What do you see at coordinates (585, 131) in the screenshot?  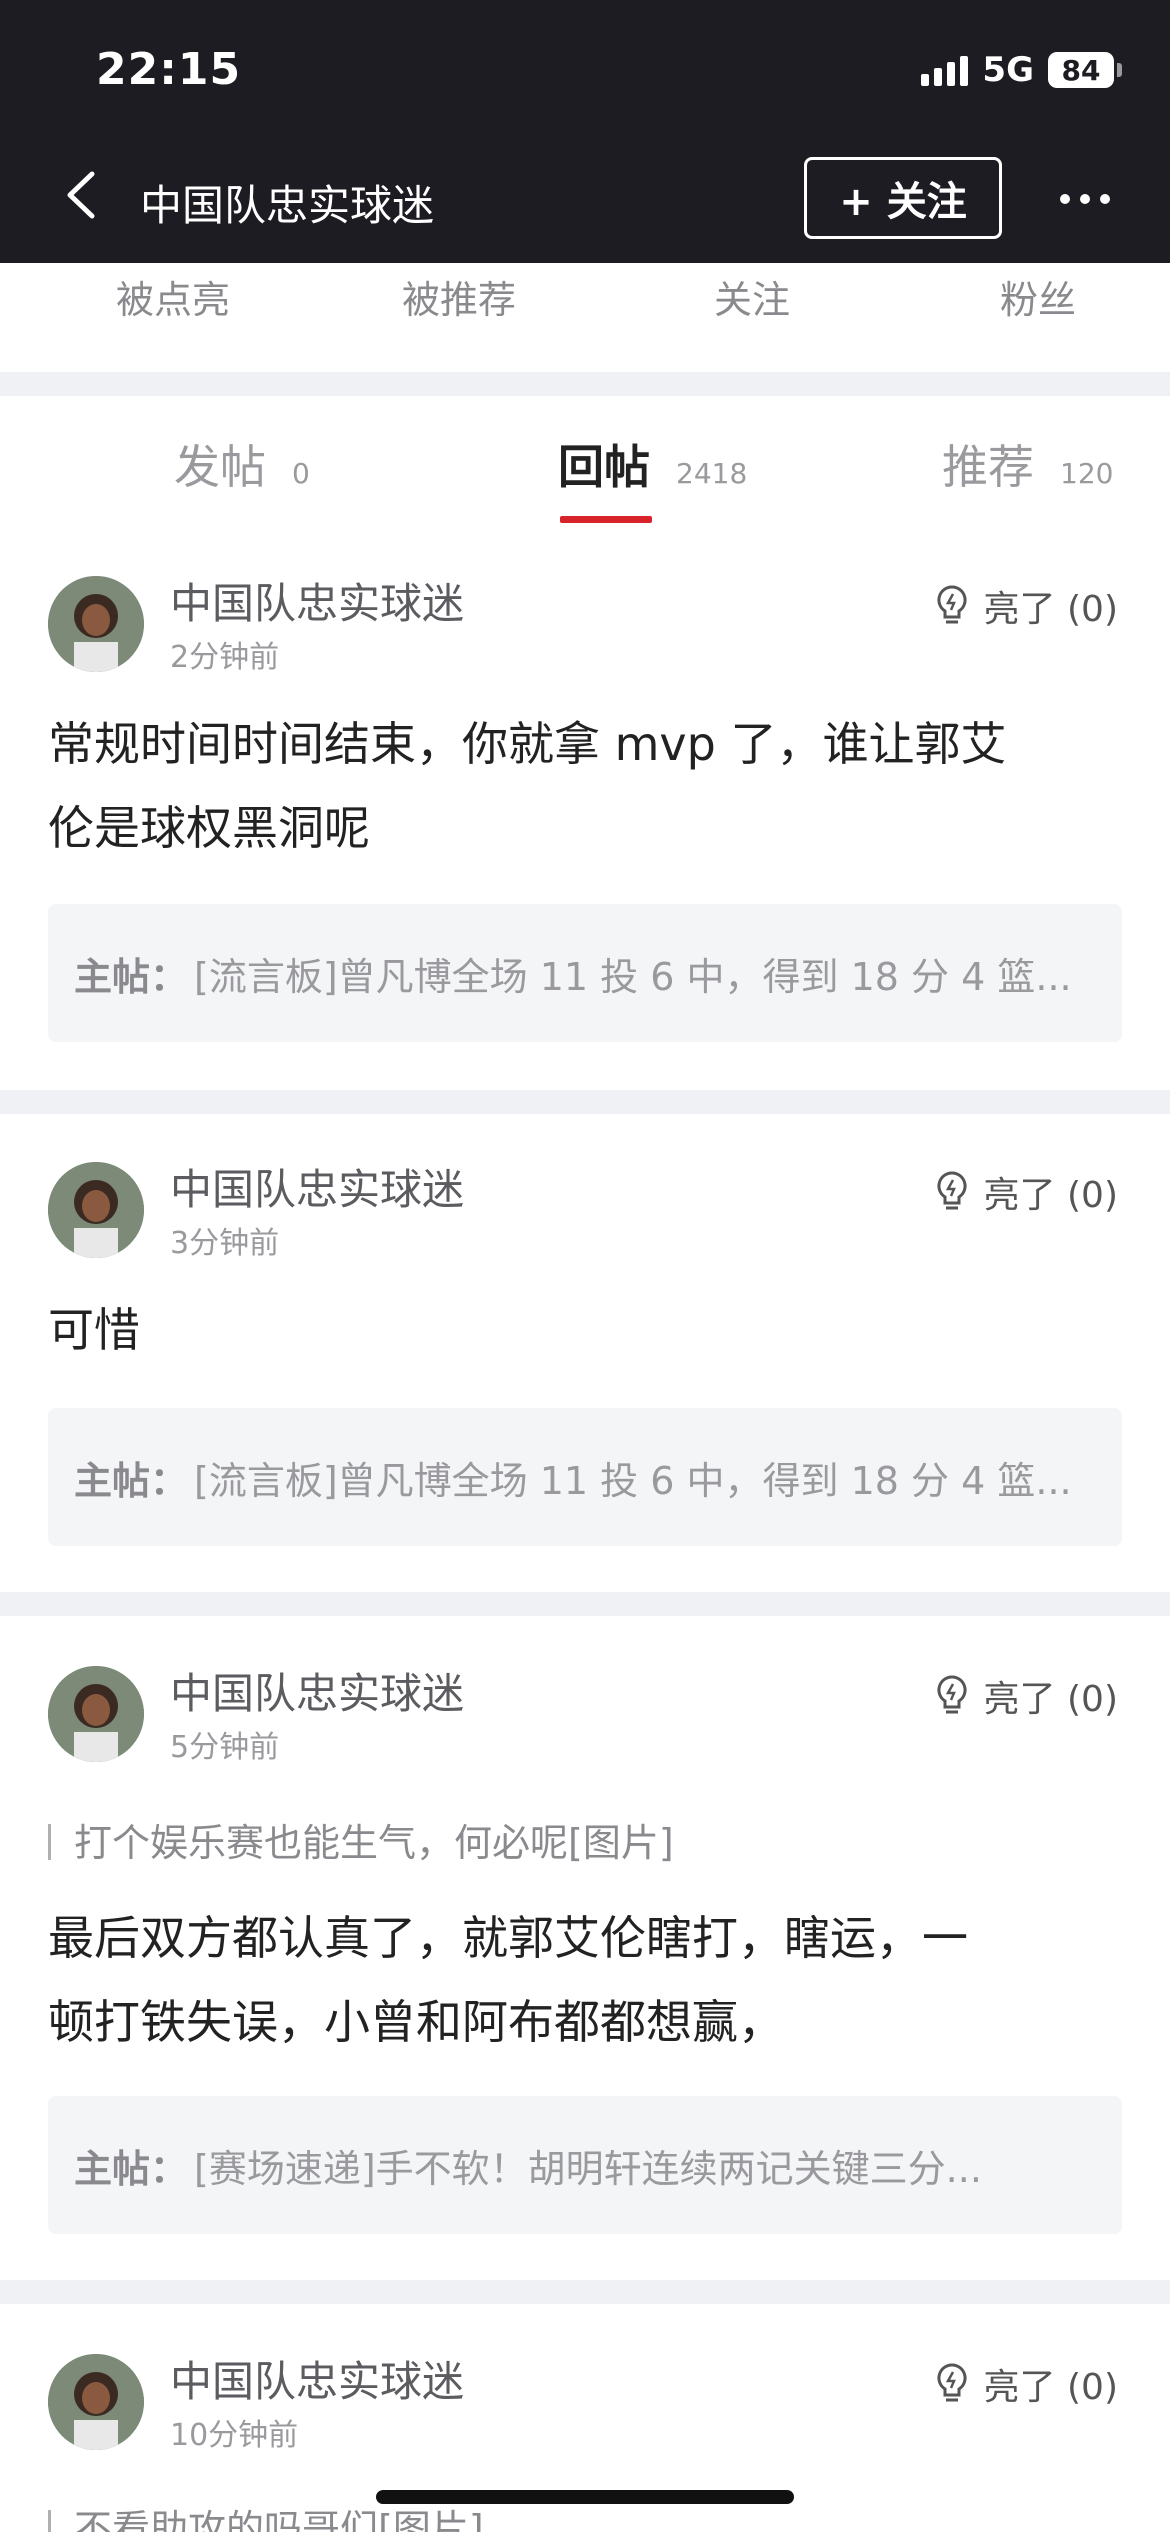 I see `top-bar: 22:15 5G 84 中国队忠实球迷 + 关注` at bounding box center [585, 131].